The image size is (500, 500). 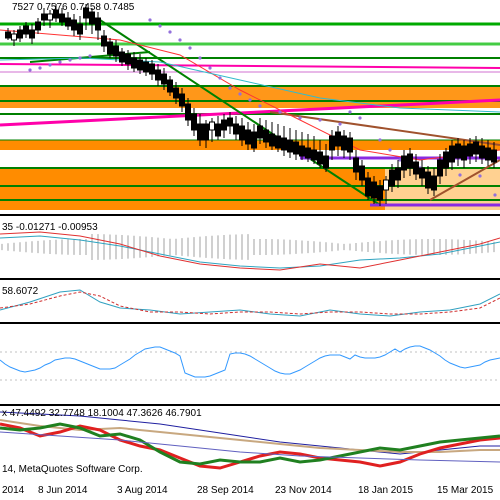 I want to click on adxr-line, so click(x=250, y=436).